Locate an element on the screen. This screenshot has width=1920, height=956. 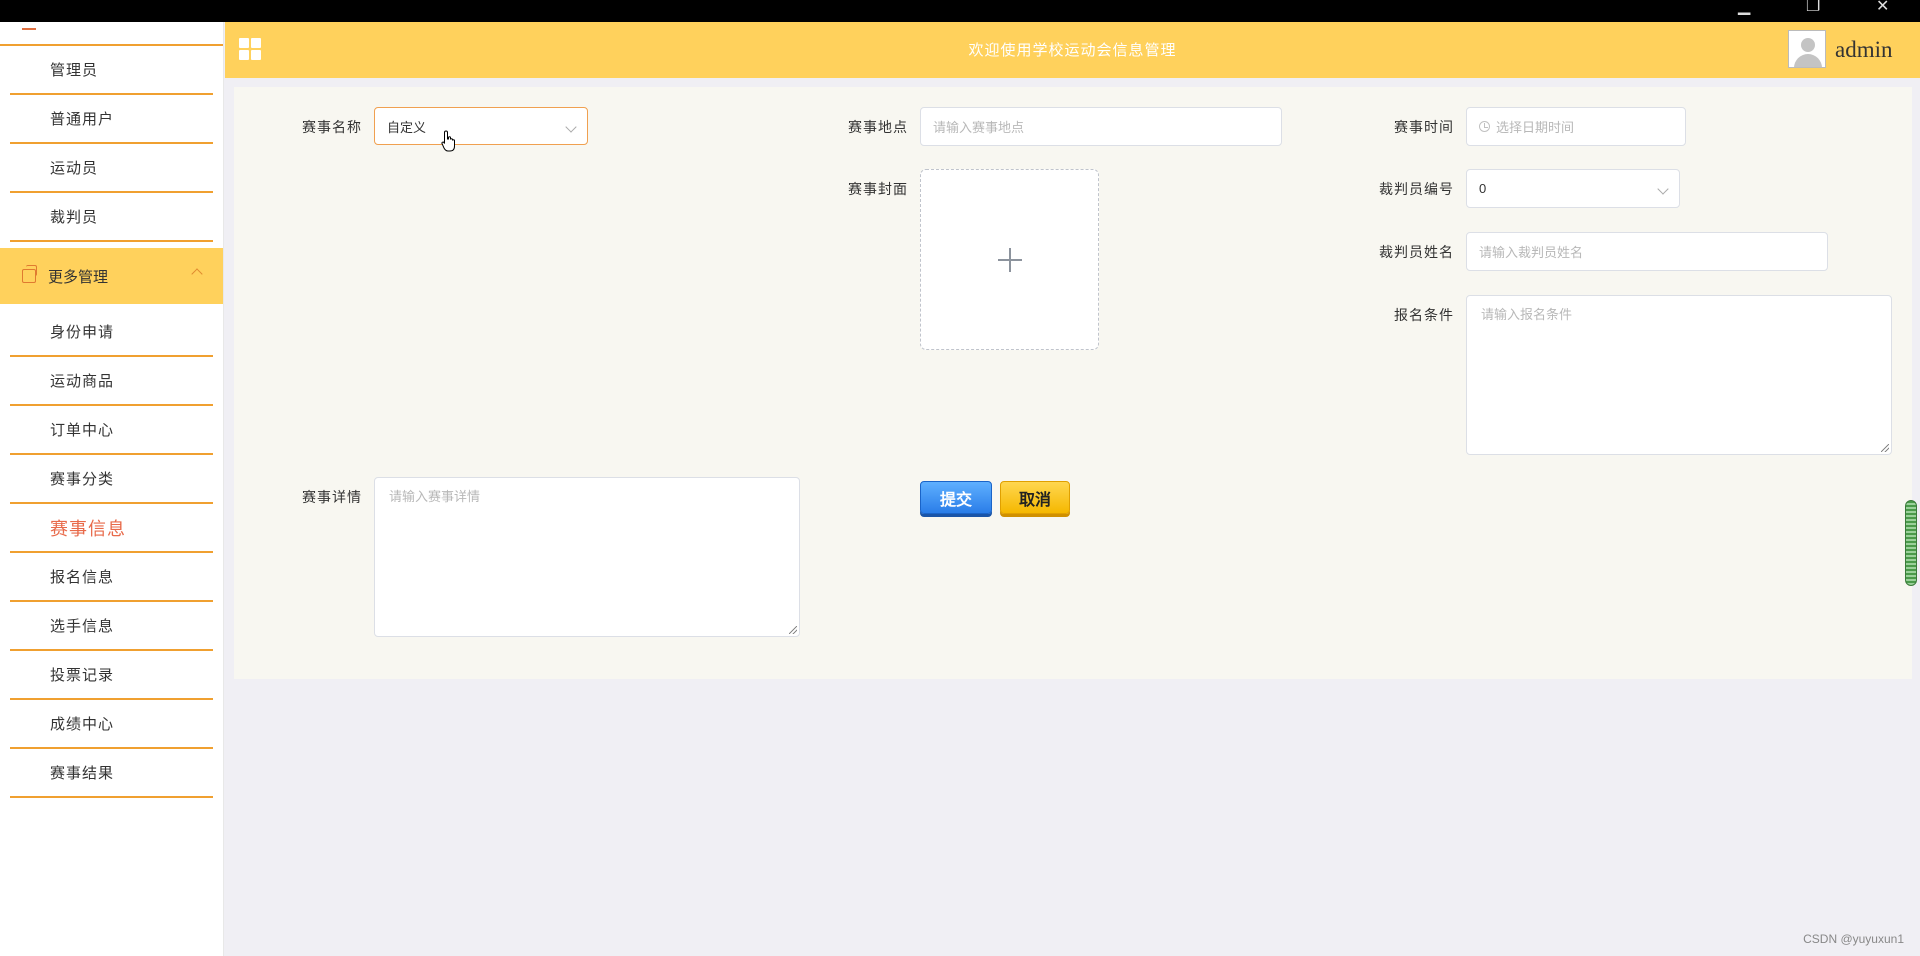
sidebar-item-vote-records: 投票记录 is located at coordinates (111, 675).